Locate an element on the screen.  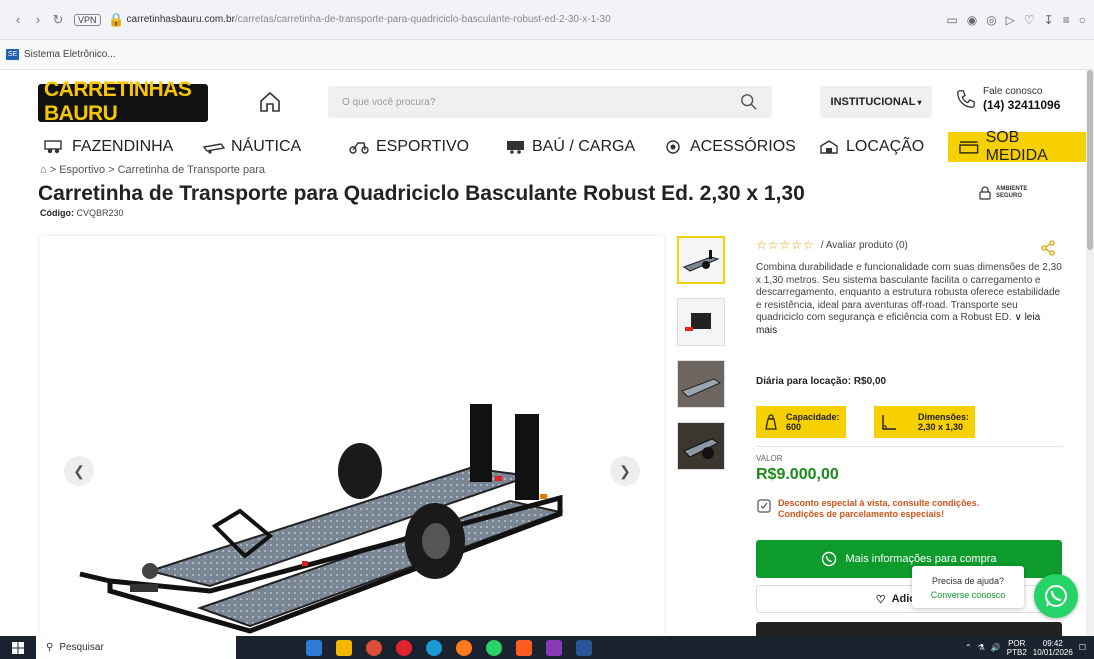
forward-icon: › is located at coordinates (38, 20).